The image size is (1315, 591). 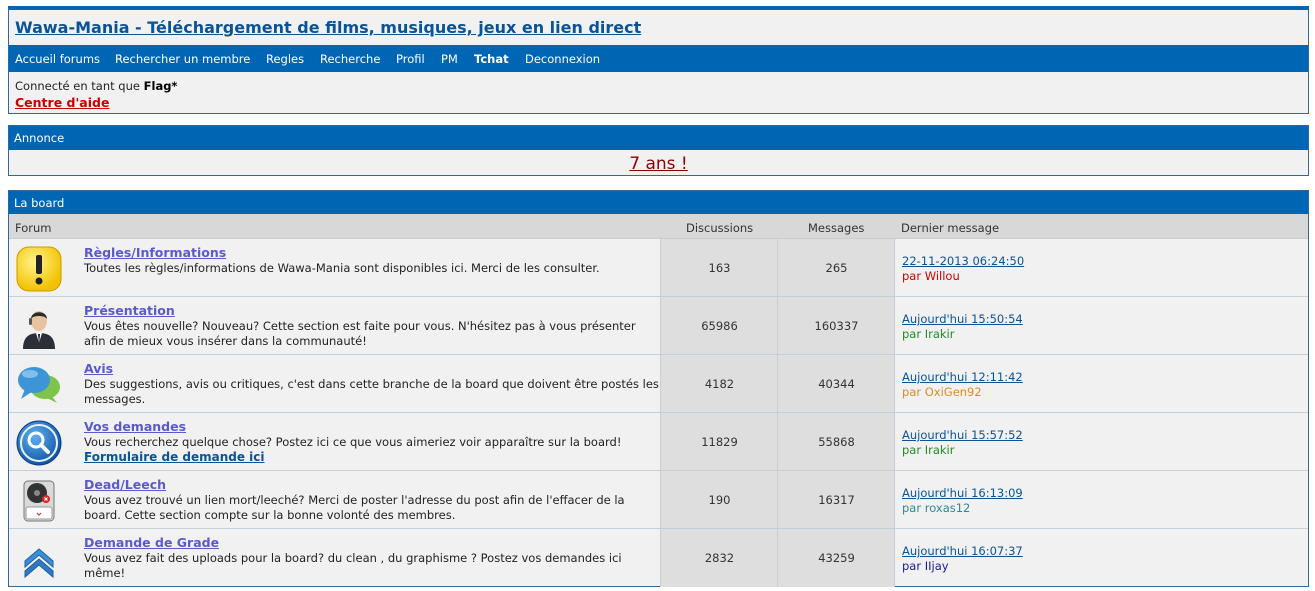 I want to click on posts-count-cell: 265, so click(x=836, y=268).